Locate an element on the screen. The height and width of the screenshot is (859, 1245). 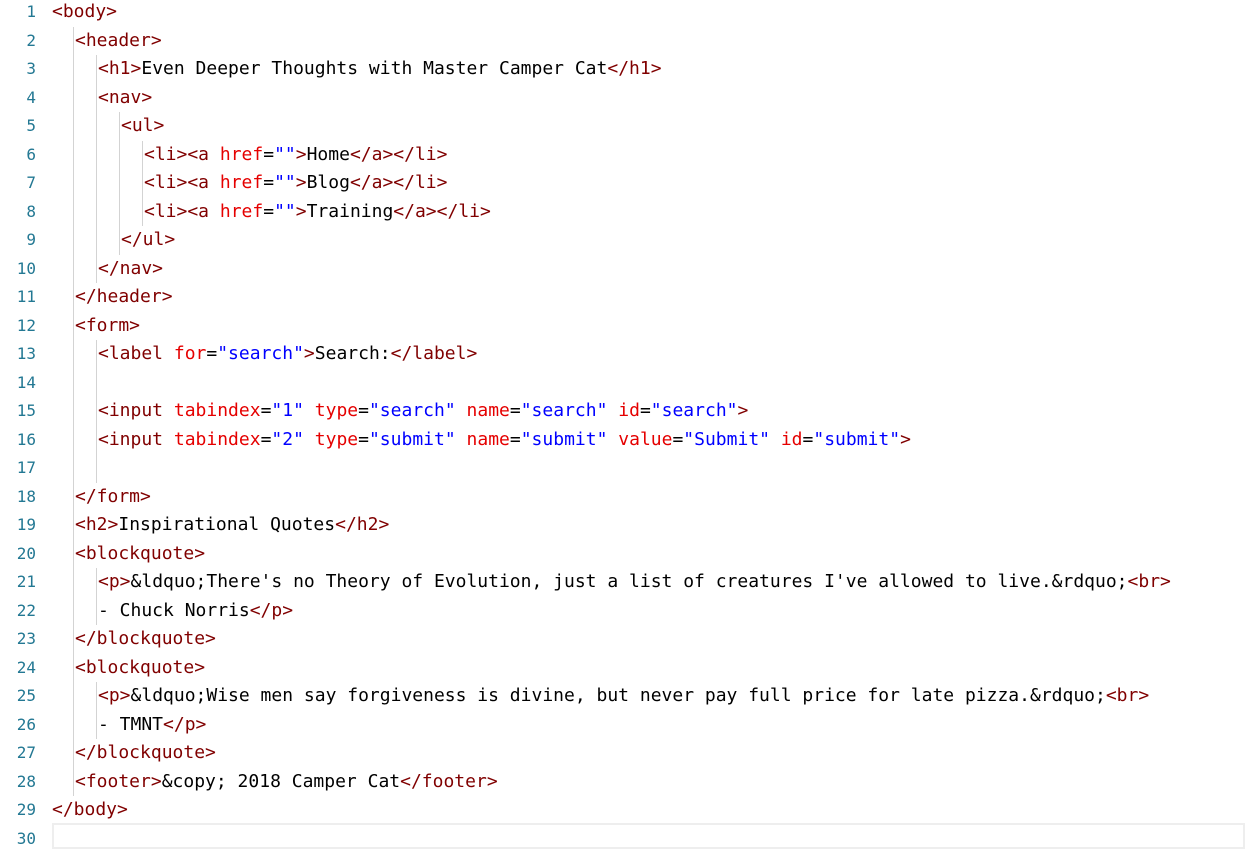
text-token: - Chuck Norris is located at coordinates (174, 610).